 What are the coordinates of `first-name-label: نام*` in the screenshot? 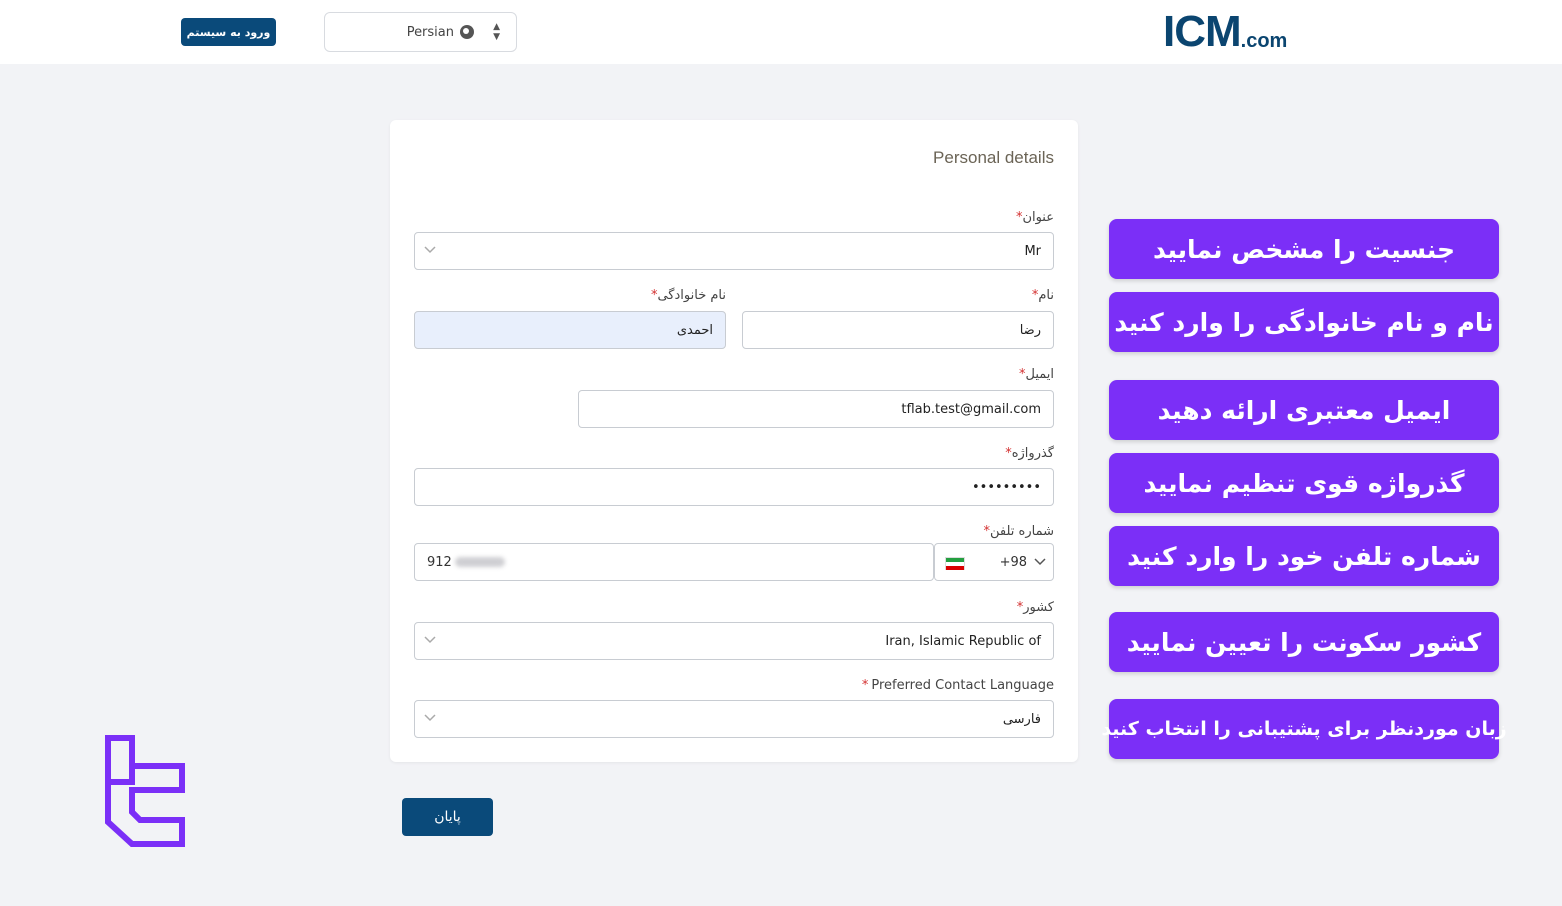 It's located at (1042, 295).